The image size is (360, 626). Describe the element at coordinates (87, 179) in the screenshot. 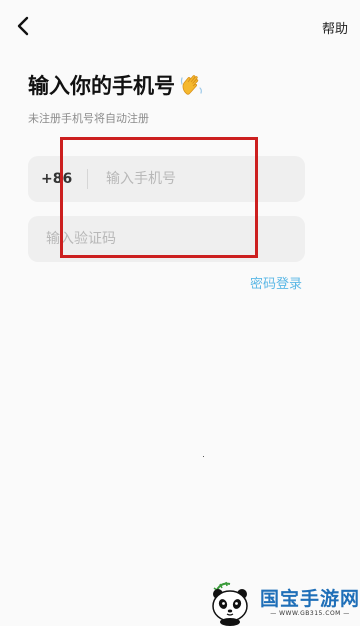

I see `field-divider` at that location.